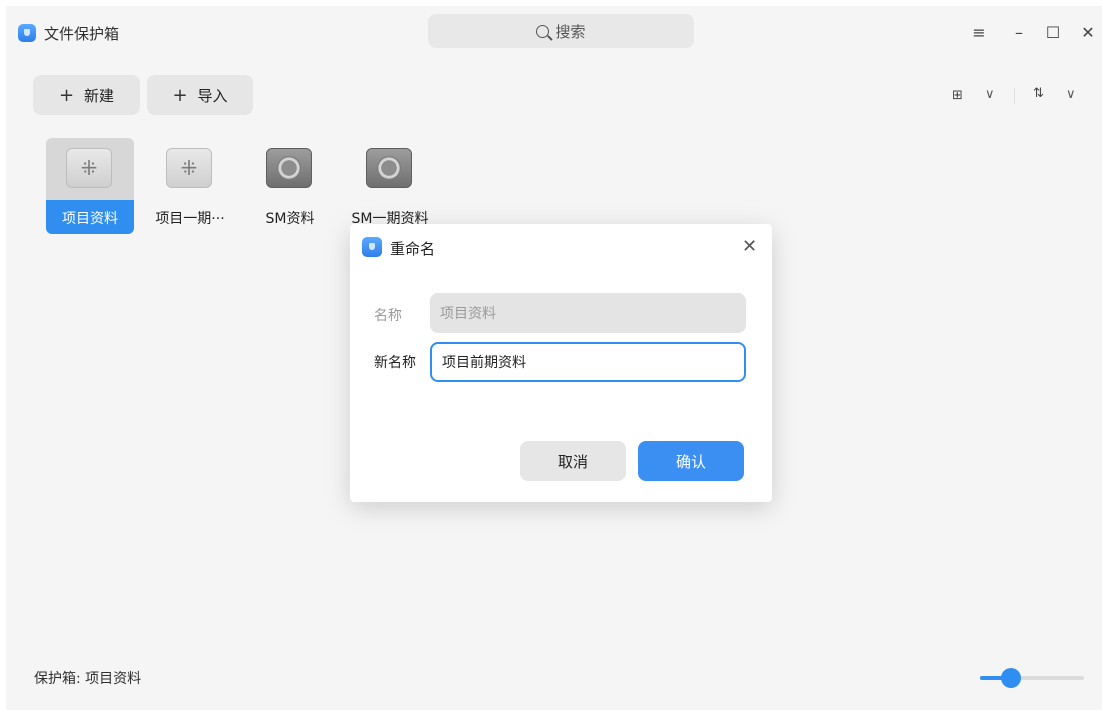 This screenshot has width=1102, height=710. I want to click on new-name-label: 新名称, so click(395, 363).